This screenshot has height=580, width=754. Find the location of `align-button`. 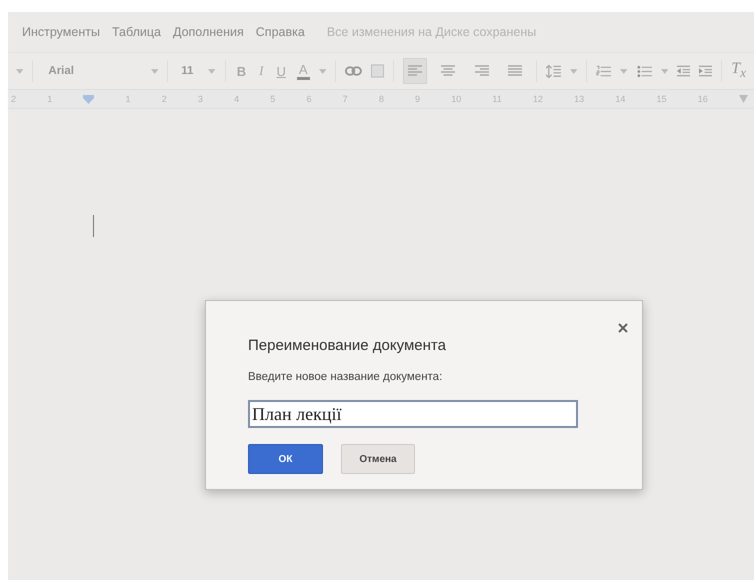

align-button is located at coordinates (415, 71).